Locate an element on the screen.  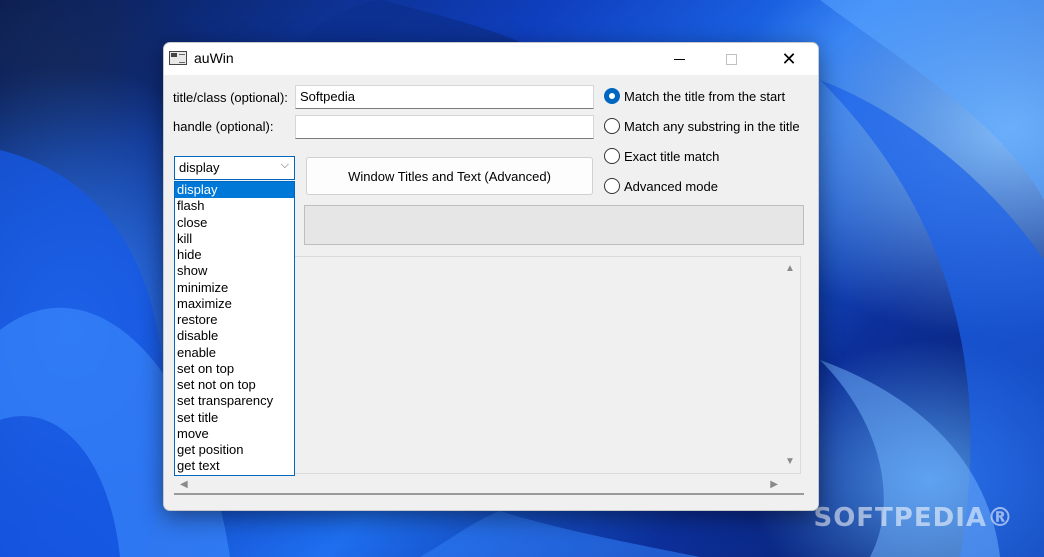
dropdown-option: flash is located at coordinates (234, 206).